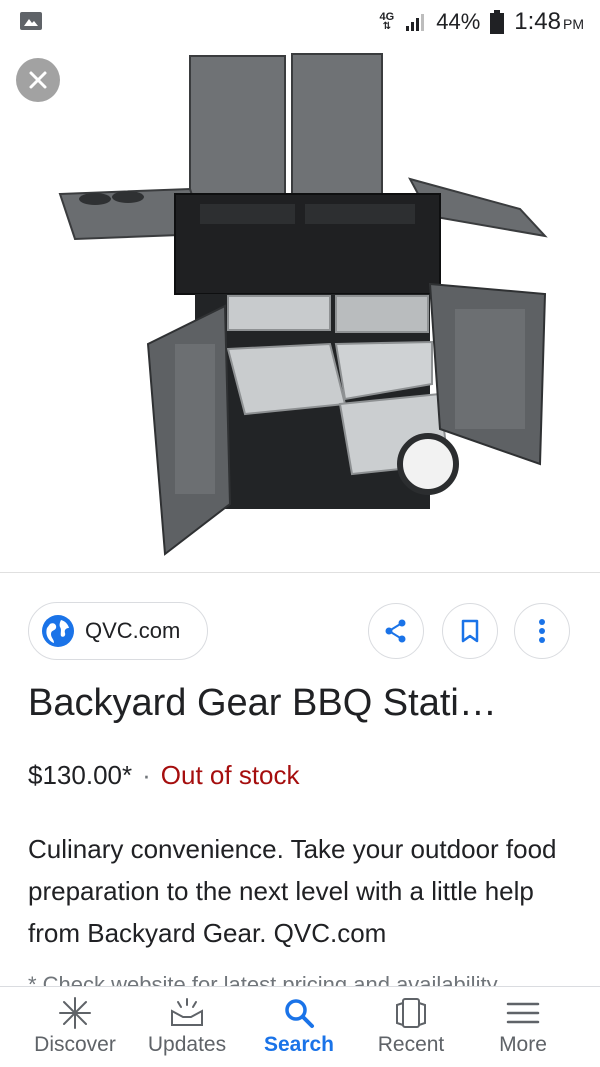  I want to click on source-chip: QVC.com, so click(118, 631).